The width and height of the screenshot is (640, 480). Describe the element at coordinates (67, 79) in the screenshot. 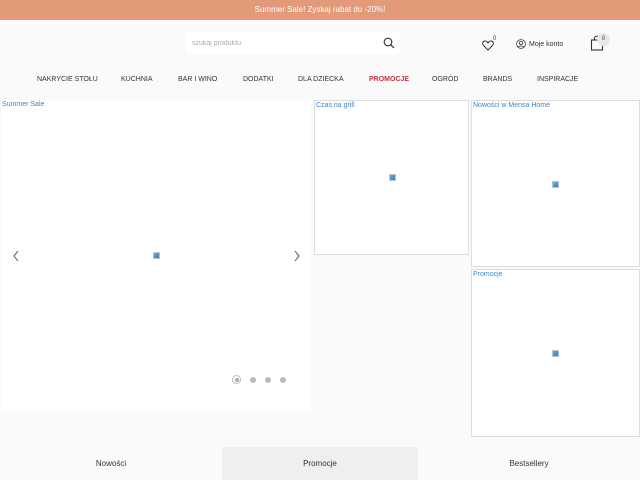

I see `nav-item-nakrycie-stolu: NAKRYCIE STOŁU` at that location.